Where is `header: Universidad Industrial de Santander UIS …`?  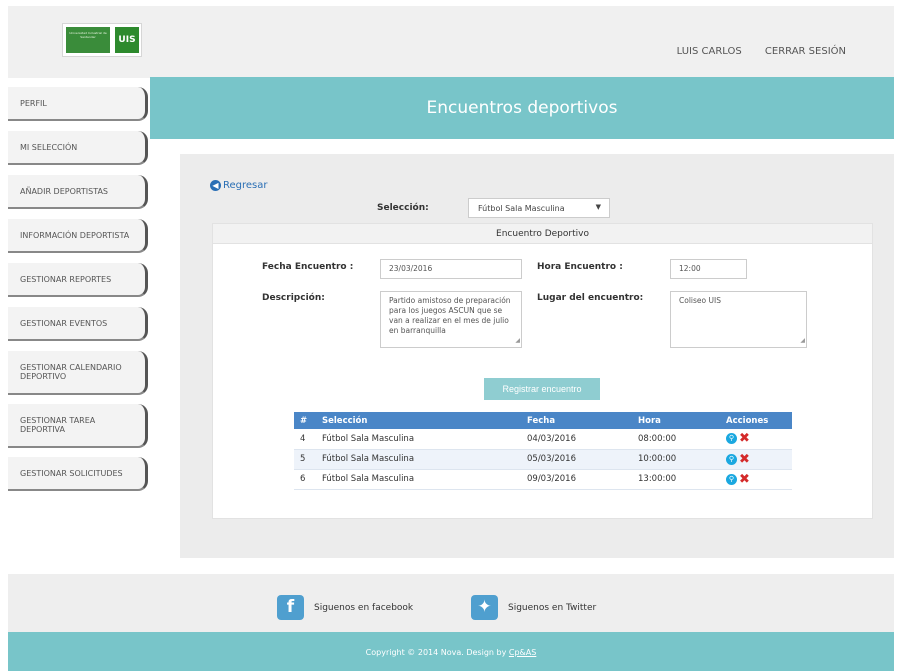 header: Universidad Industrial de Santander UIS … is located at coordinates (451, 42).